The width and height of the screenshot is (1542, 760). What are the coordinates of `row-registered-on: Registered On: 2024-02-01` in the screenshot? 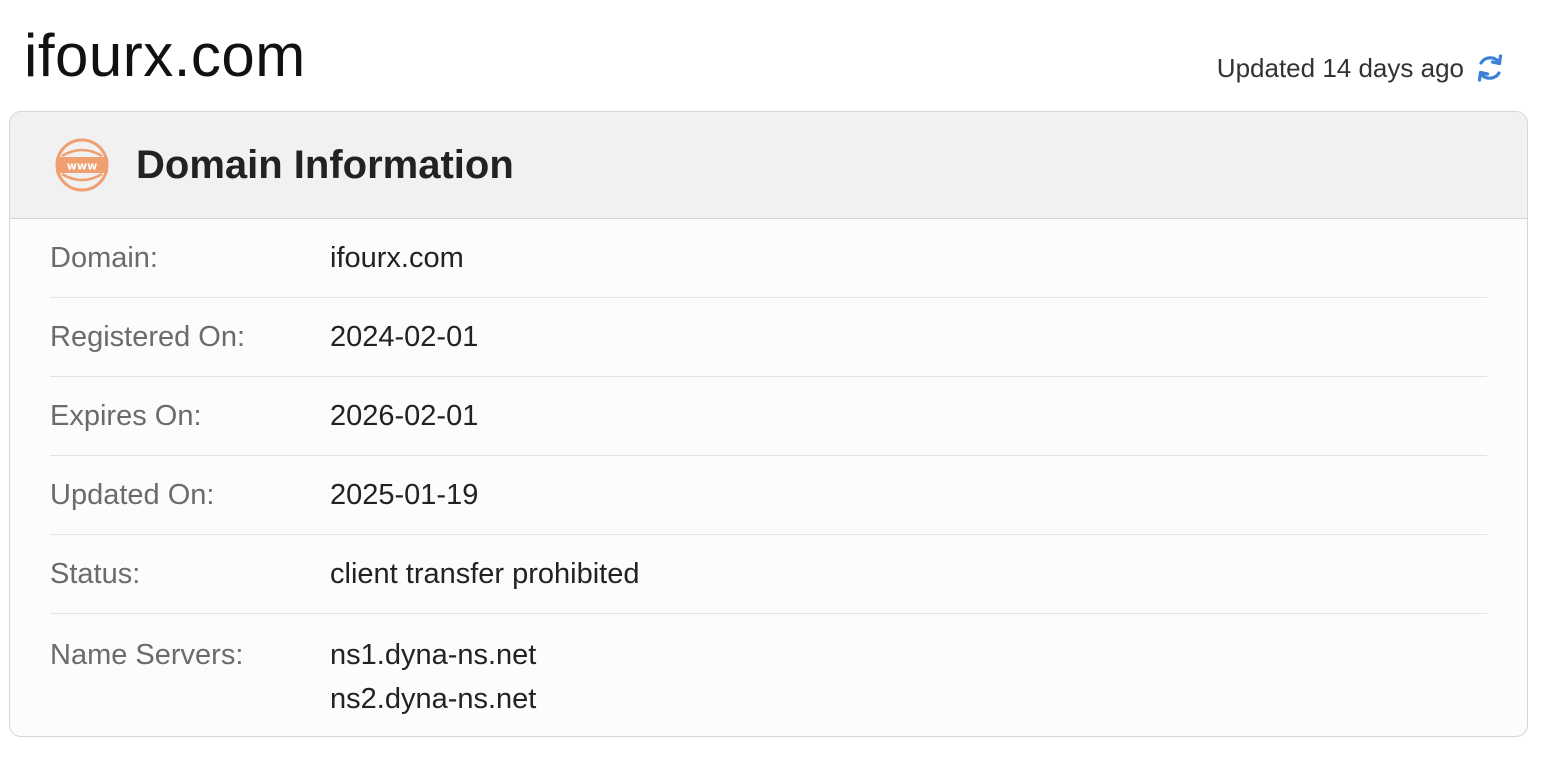 It's located at (768, 337).